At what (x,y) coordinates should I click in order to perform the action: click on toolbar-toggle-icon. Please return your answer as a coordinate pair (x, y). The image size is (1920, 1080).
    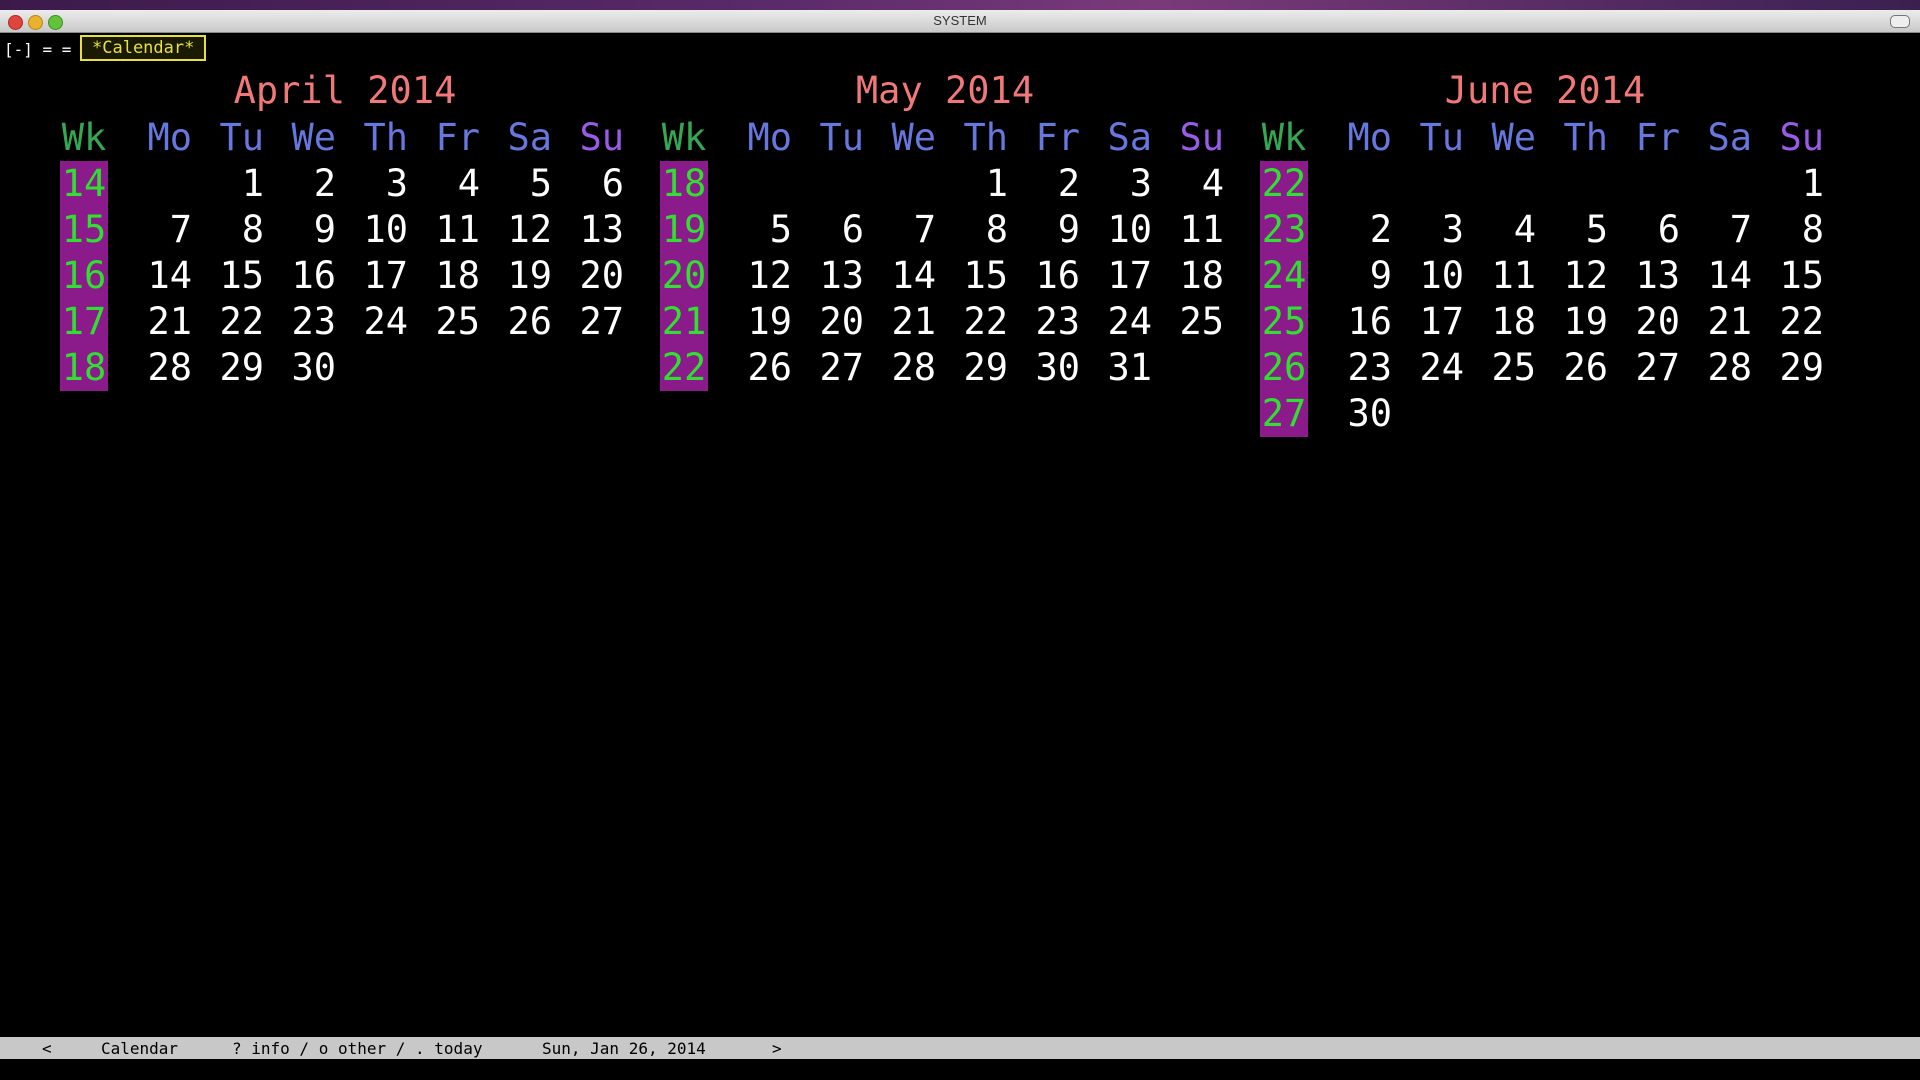
    Looking at the image, I should click on (1900, 21).